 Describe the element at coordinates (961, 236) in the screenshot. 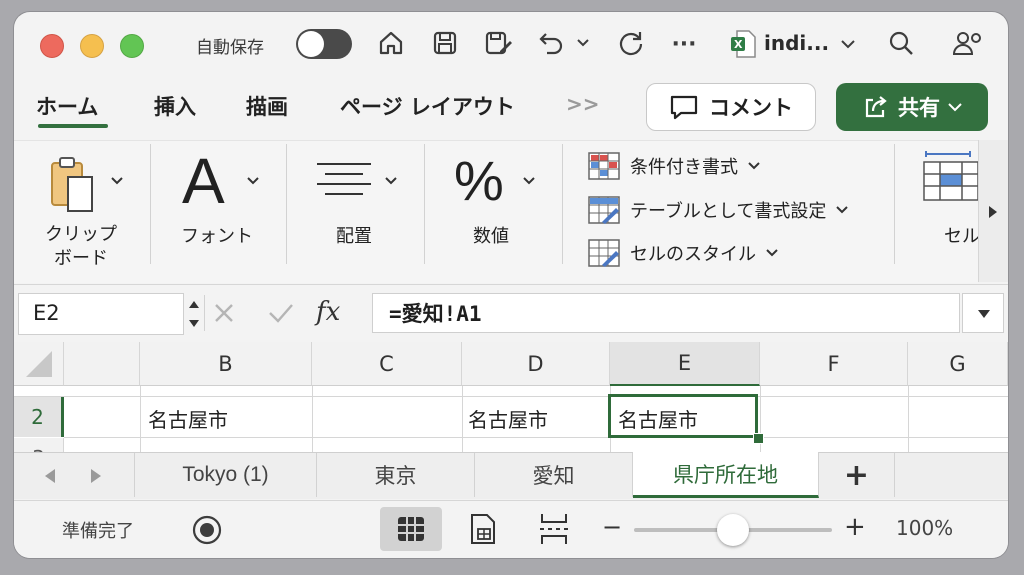

I see `cells-label: セル` at that location.